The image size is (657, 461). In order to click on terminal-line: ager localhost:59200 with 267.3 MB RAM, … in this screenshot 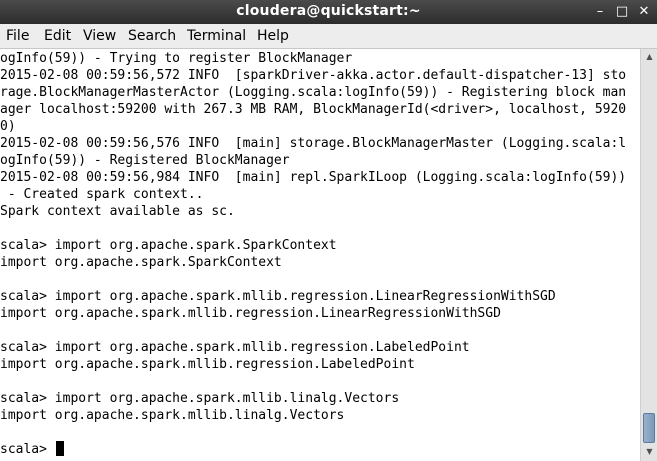, I will do `click(313, 109)`.